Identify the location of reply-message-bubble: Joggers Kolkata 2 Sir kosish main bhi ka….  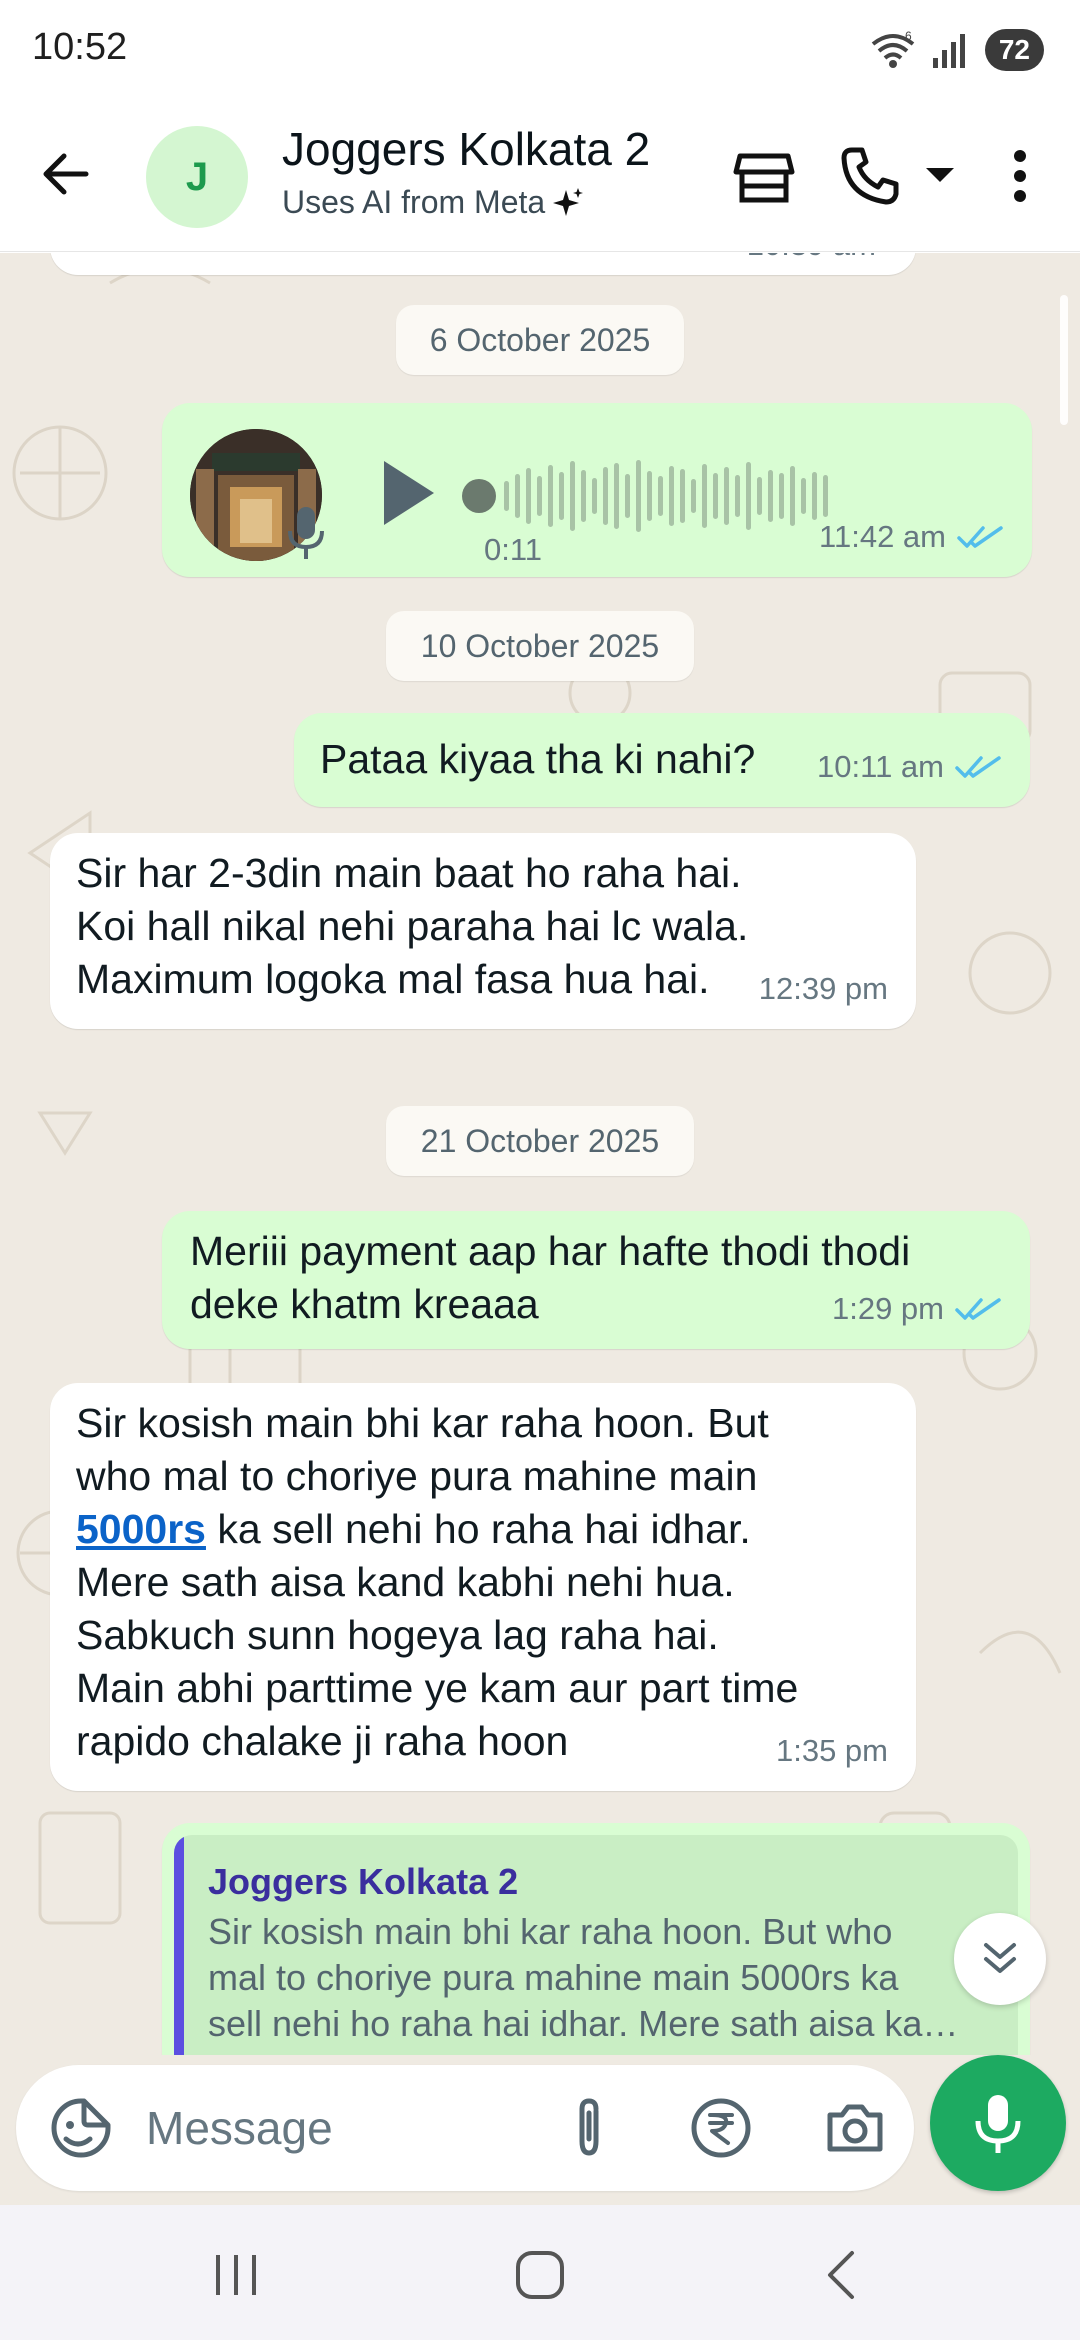
(596, 1939).